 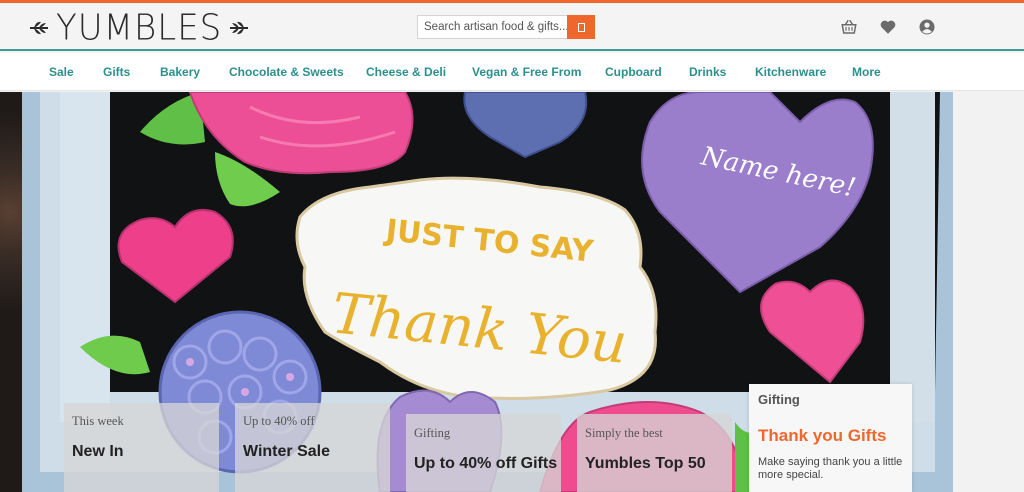 I want to click on site-logo: YUMBLES, so click(x=139, y=28).